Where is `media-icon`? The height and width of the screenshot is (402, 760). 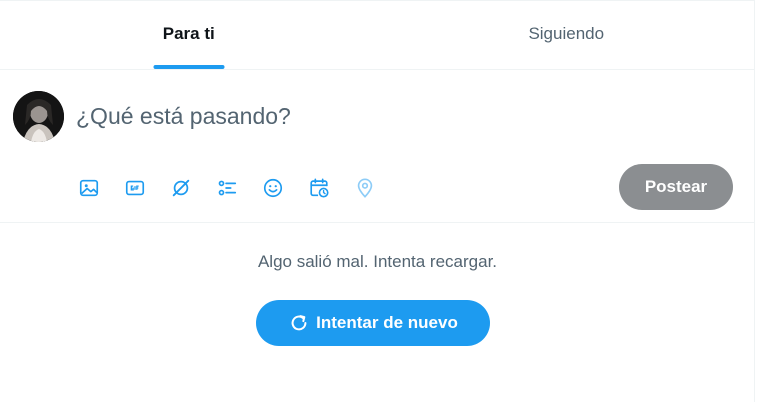 media-icon is located at coordinates (89, 188).